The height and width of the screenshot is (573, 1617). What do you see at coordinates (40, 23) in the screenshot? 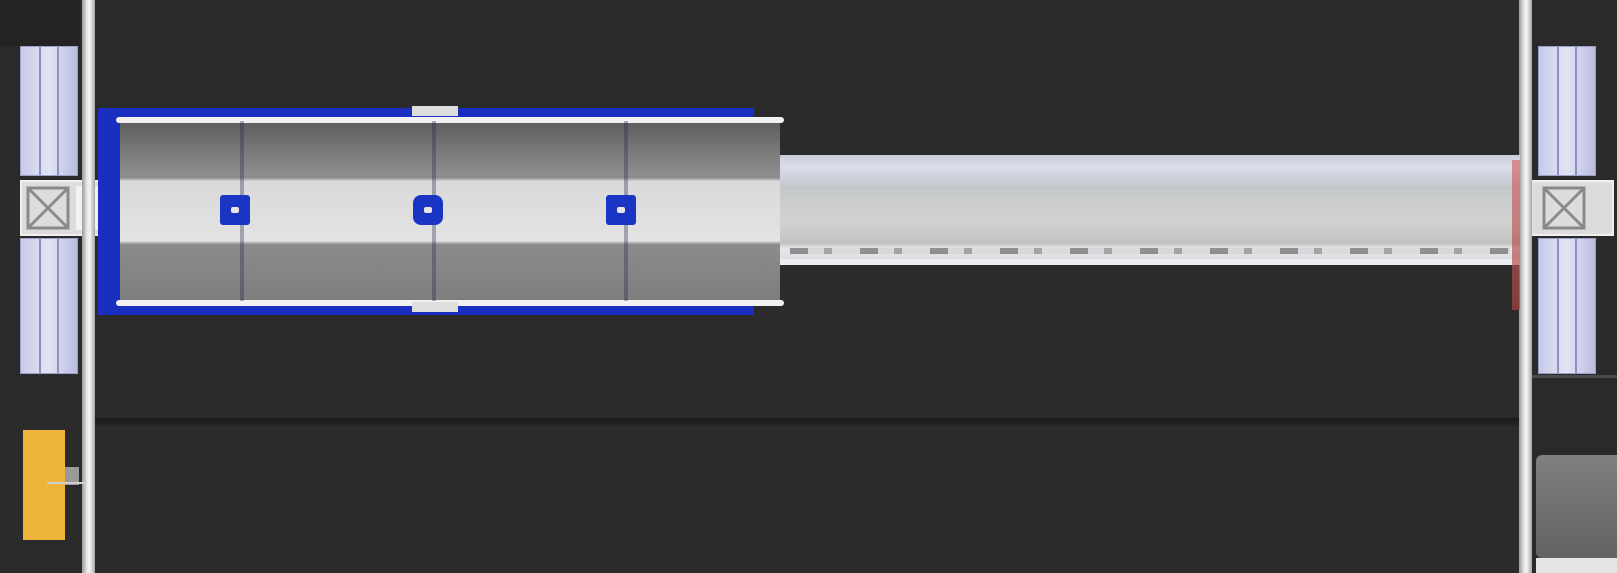
I see `top-left-corner-block` at bounding box center [40, 23].